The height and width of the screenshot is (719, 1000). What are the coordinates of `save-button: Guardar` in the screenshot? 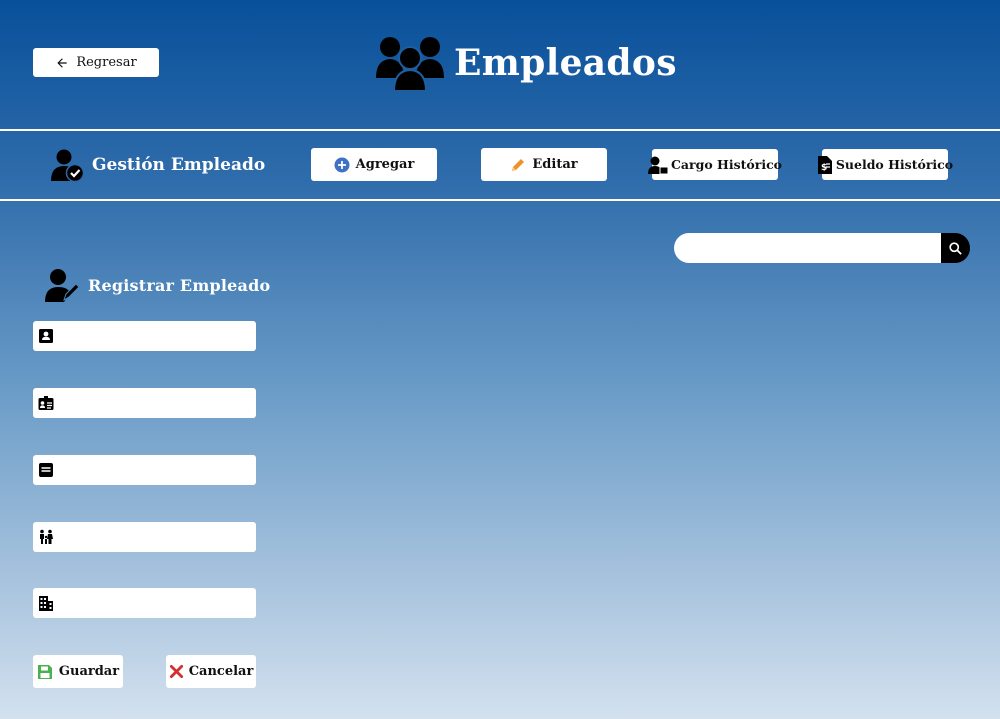 It's located at (78, 671).